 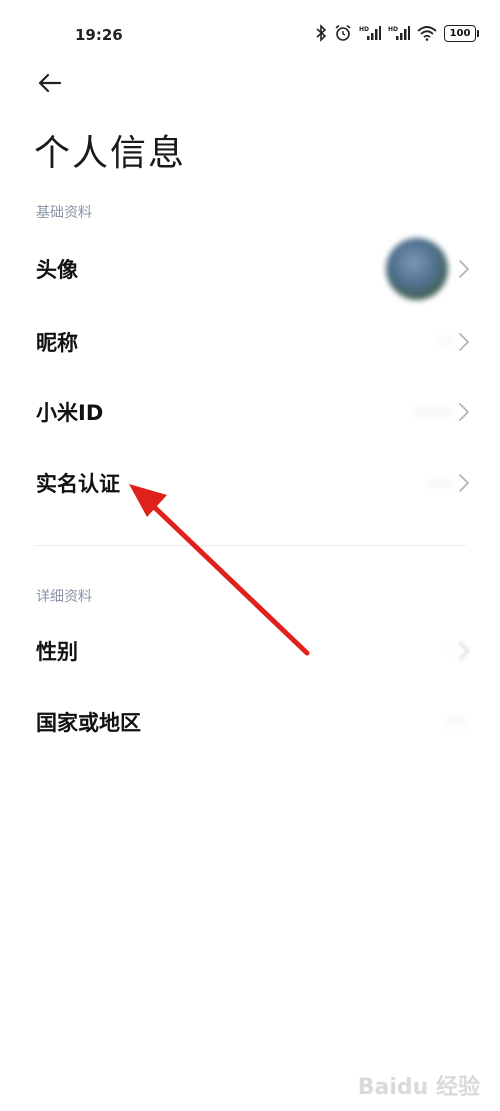 What do you see at coordinates (432, 412) in the screenshot?
I see `row-value: ········` at bounding box center [432, 412].